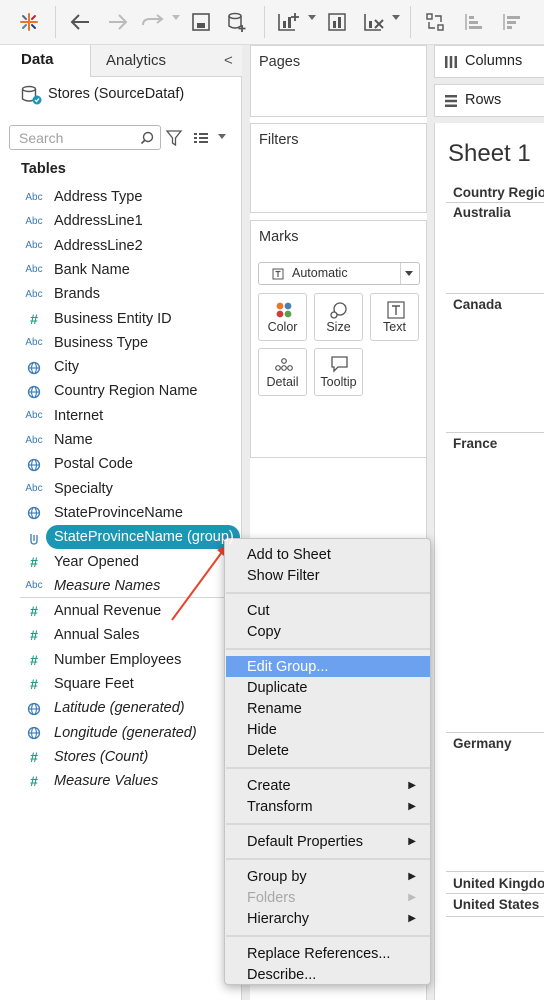 The height and width of the screenshot is (1000, 544). Describe the element at coordinates (511, 22) in the screenshot. I see `sort-descending-icon` at that location.